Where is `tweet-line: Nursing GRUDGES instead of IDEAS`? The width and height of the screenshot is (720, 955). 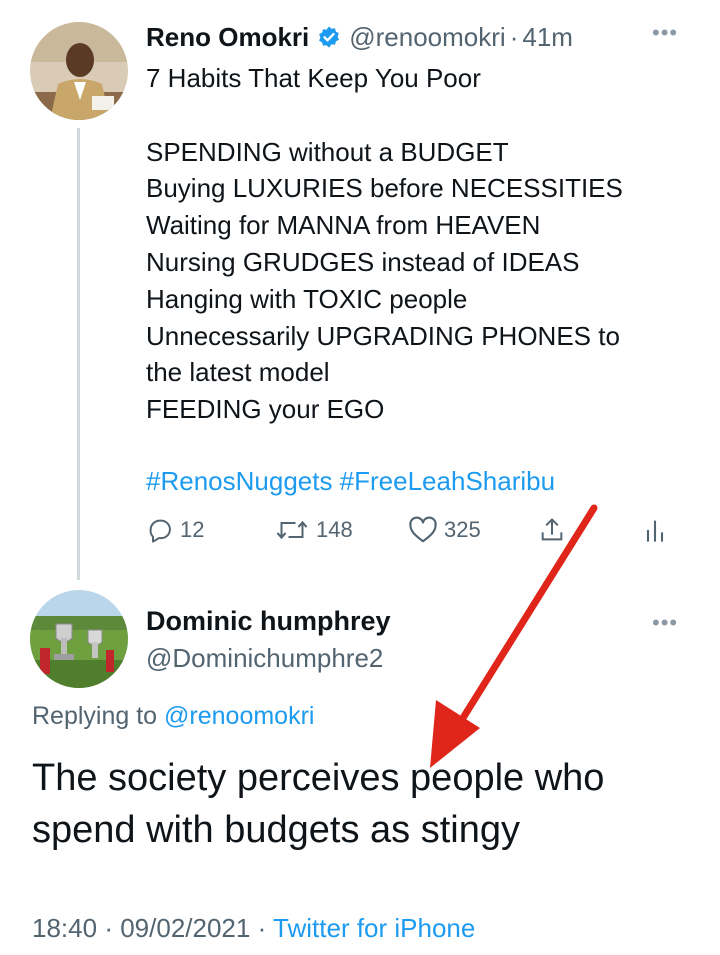 tweet-line: Nursing GRUDGES instead of IDEAS is located at coordinates (363, 261).